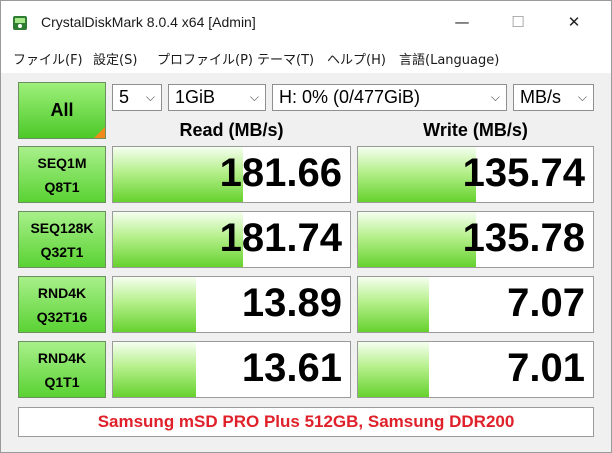  Describe the element at coordinates (48, 58) in the screenshot. I see `menu-file: ファイル(F)` at that location.